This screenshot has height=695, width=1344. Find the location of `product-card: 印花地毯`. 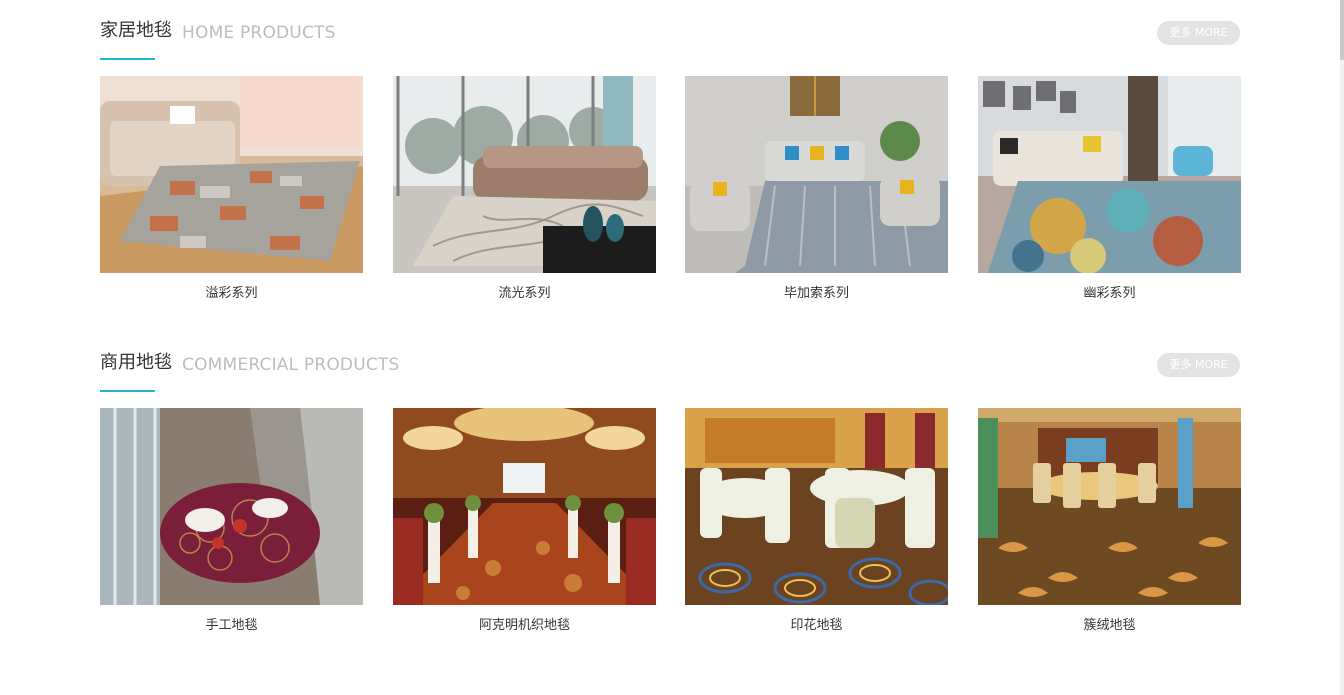

product-card: 印花地毯 is located at coordinates (816, 521).